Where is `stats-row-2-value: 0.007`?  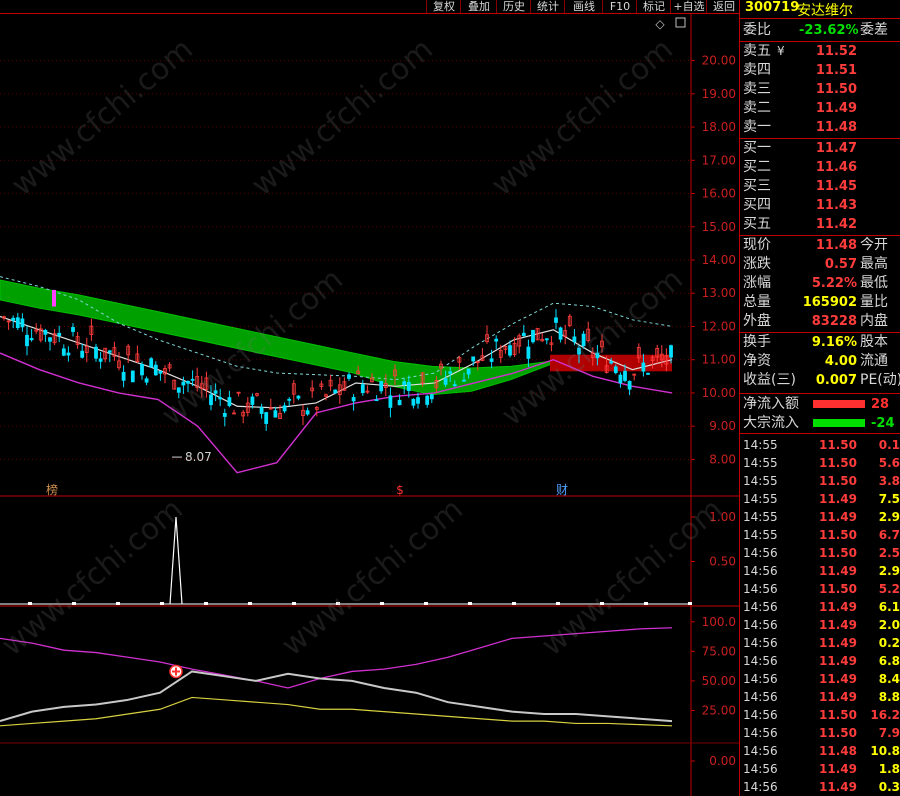 stats-row-2-value: 0.007 is located at coordinates (836, 380).